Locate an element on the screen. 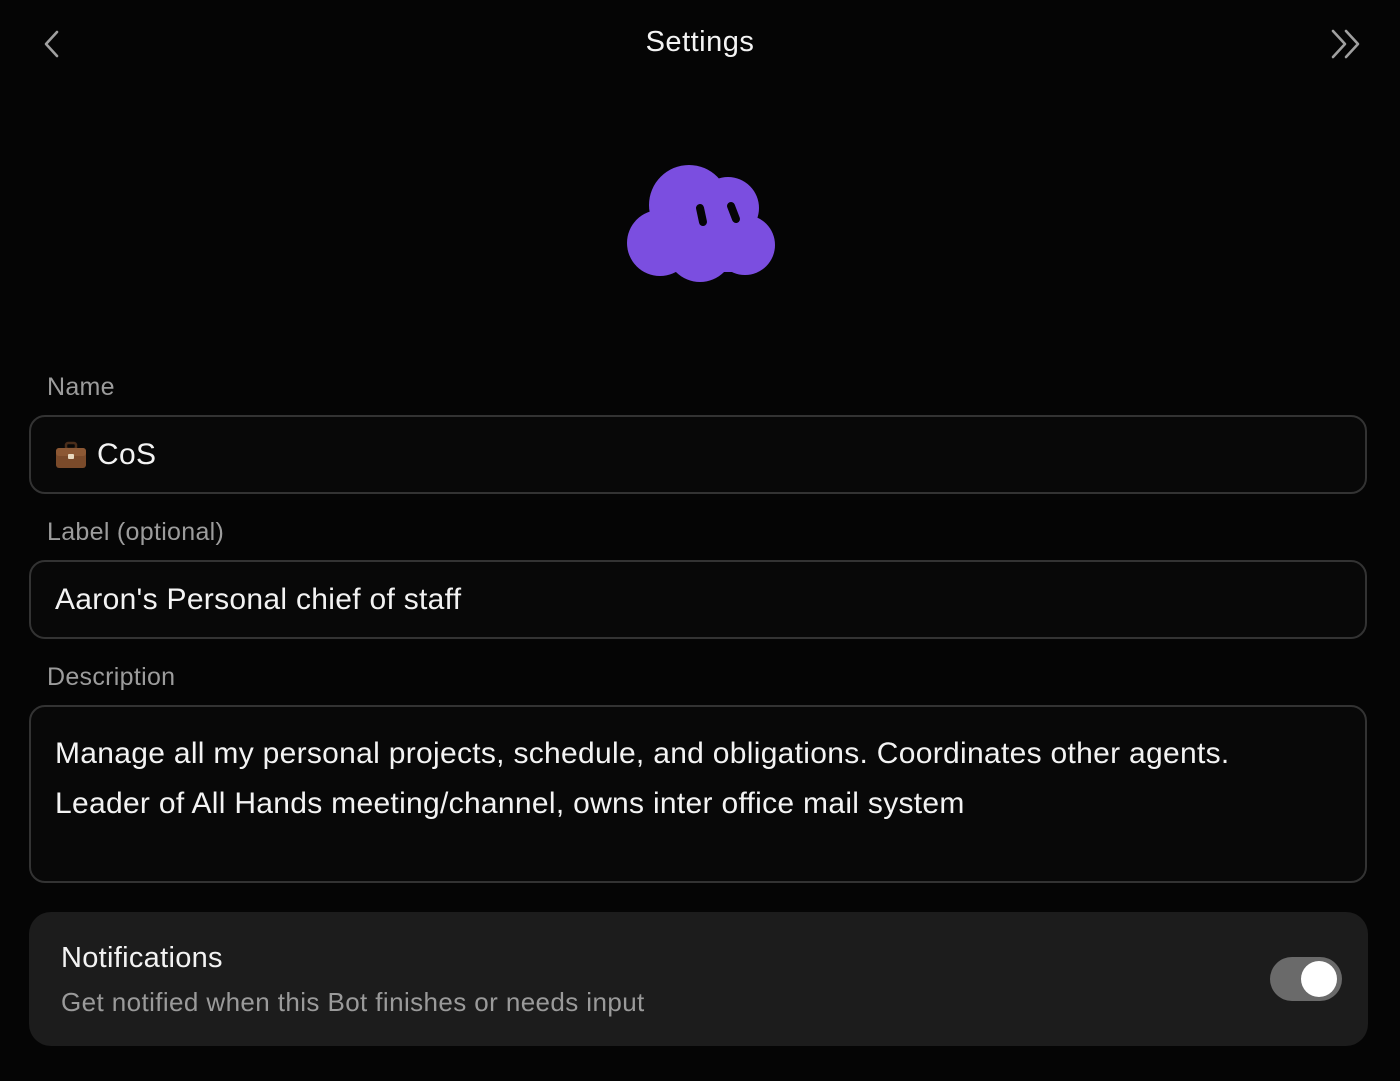  briefcase-icon is located at coordinates (71, 454).